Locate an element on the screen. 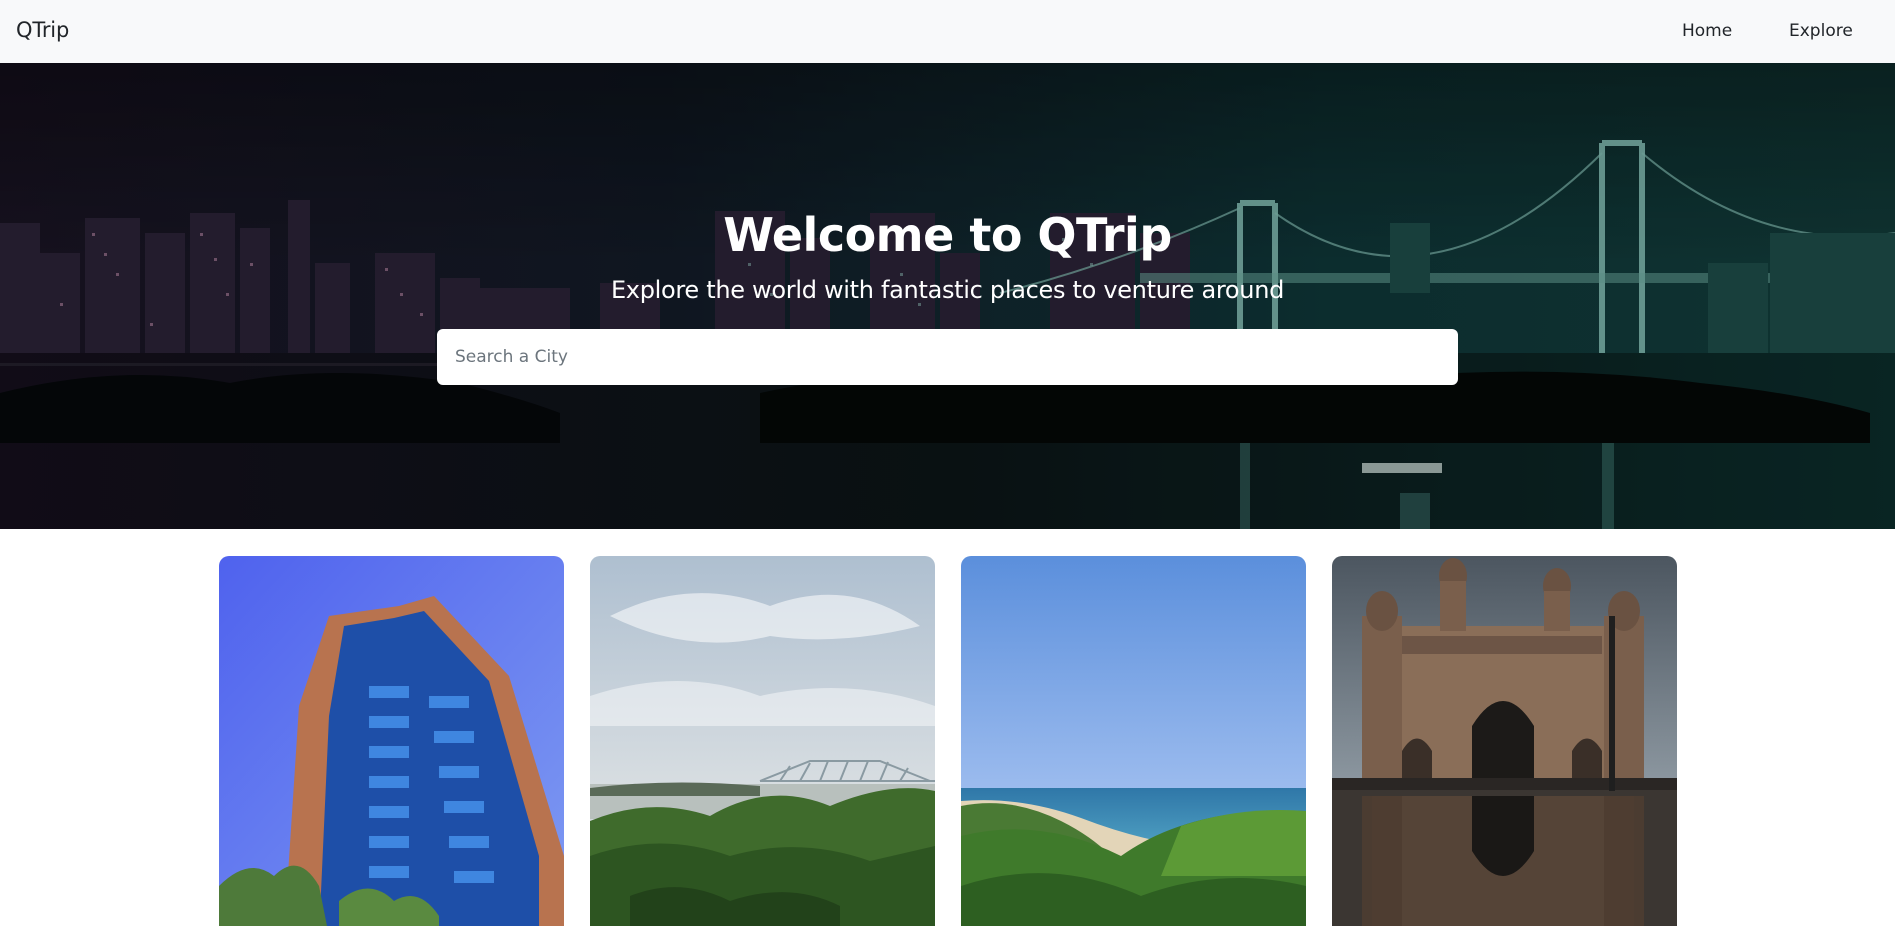 The width and height of the screenshot is (1895, 926). city-image-gateway-monument is located at coordinates (1504, 741).